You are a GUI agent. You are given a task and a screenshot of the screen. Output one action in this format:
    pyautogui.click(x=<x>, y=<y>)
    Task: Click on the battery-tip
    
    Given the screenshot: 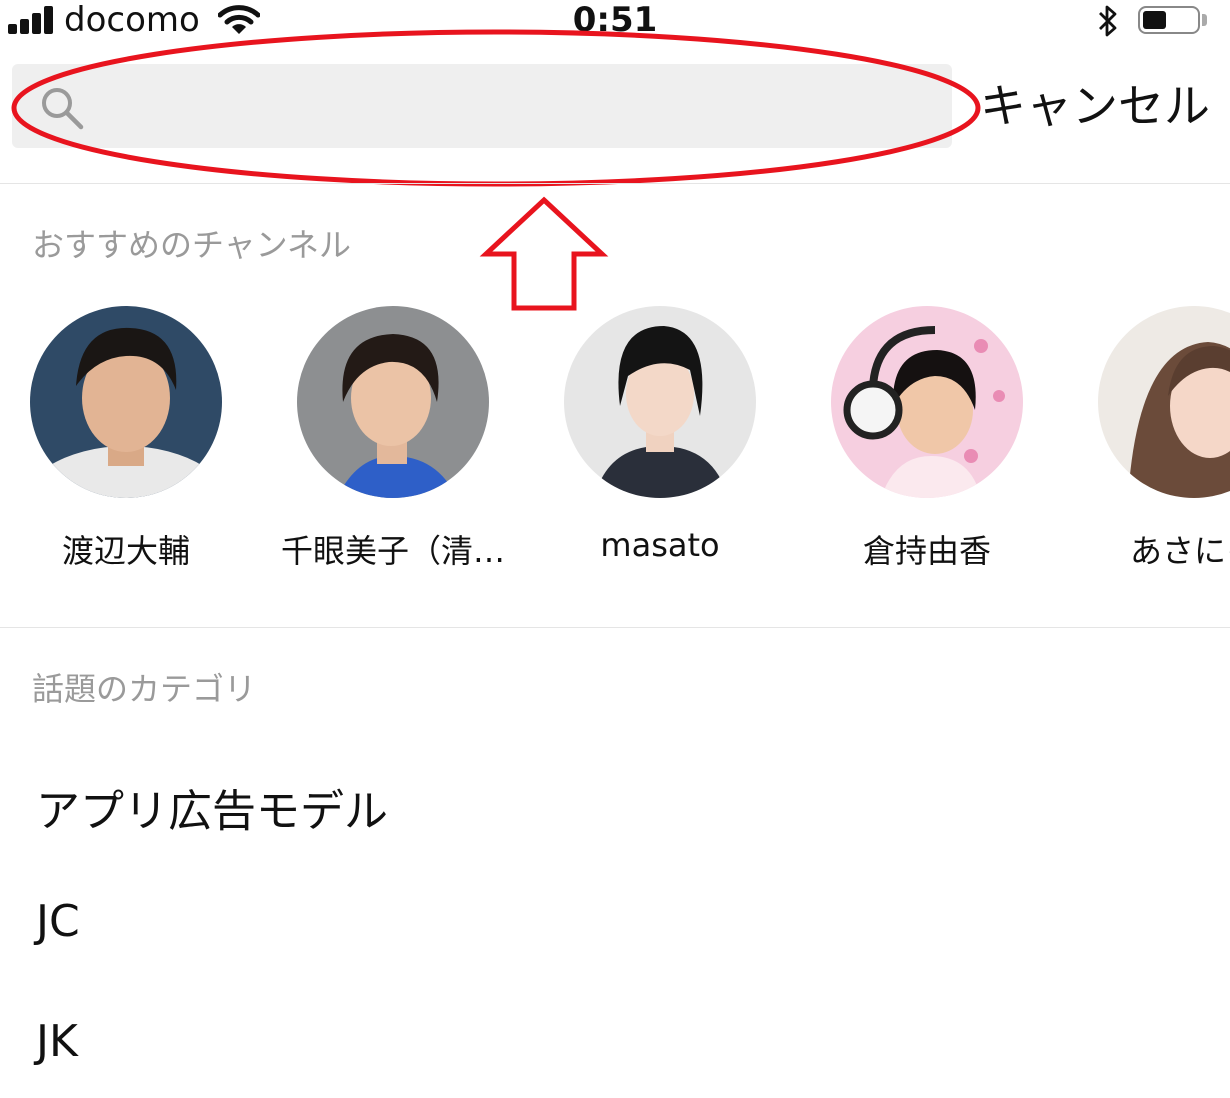 What is the action you would take?
    pyautogui.click(x=1204, y=20)
    